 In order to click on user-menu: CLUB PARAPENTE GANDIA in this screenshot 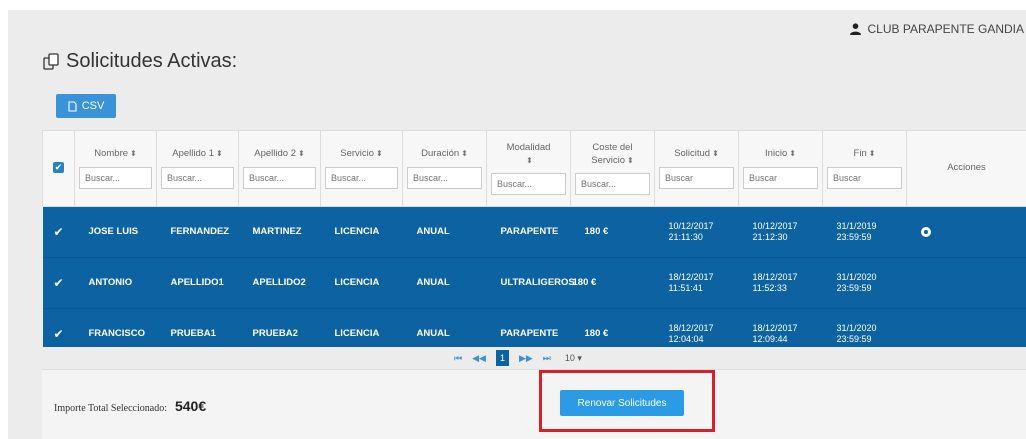, I will do `click(936, 29)`.